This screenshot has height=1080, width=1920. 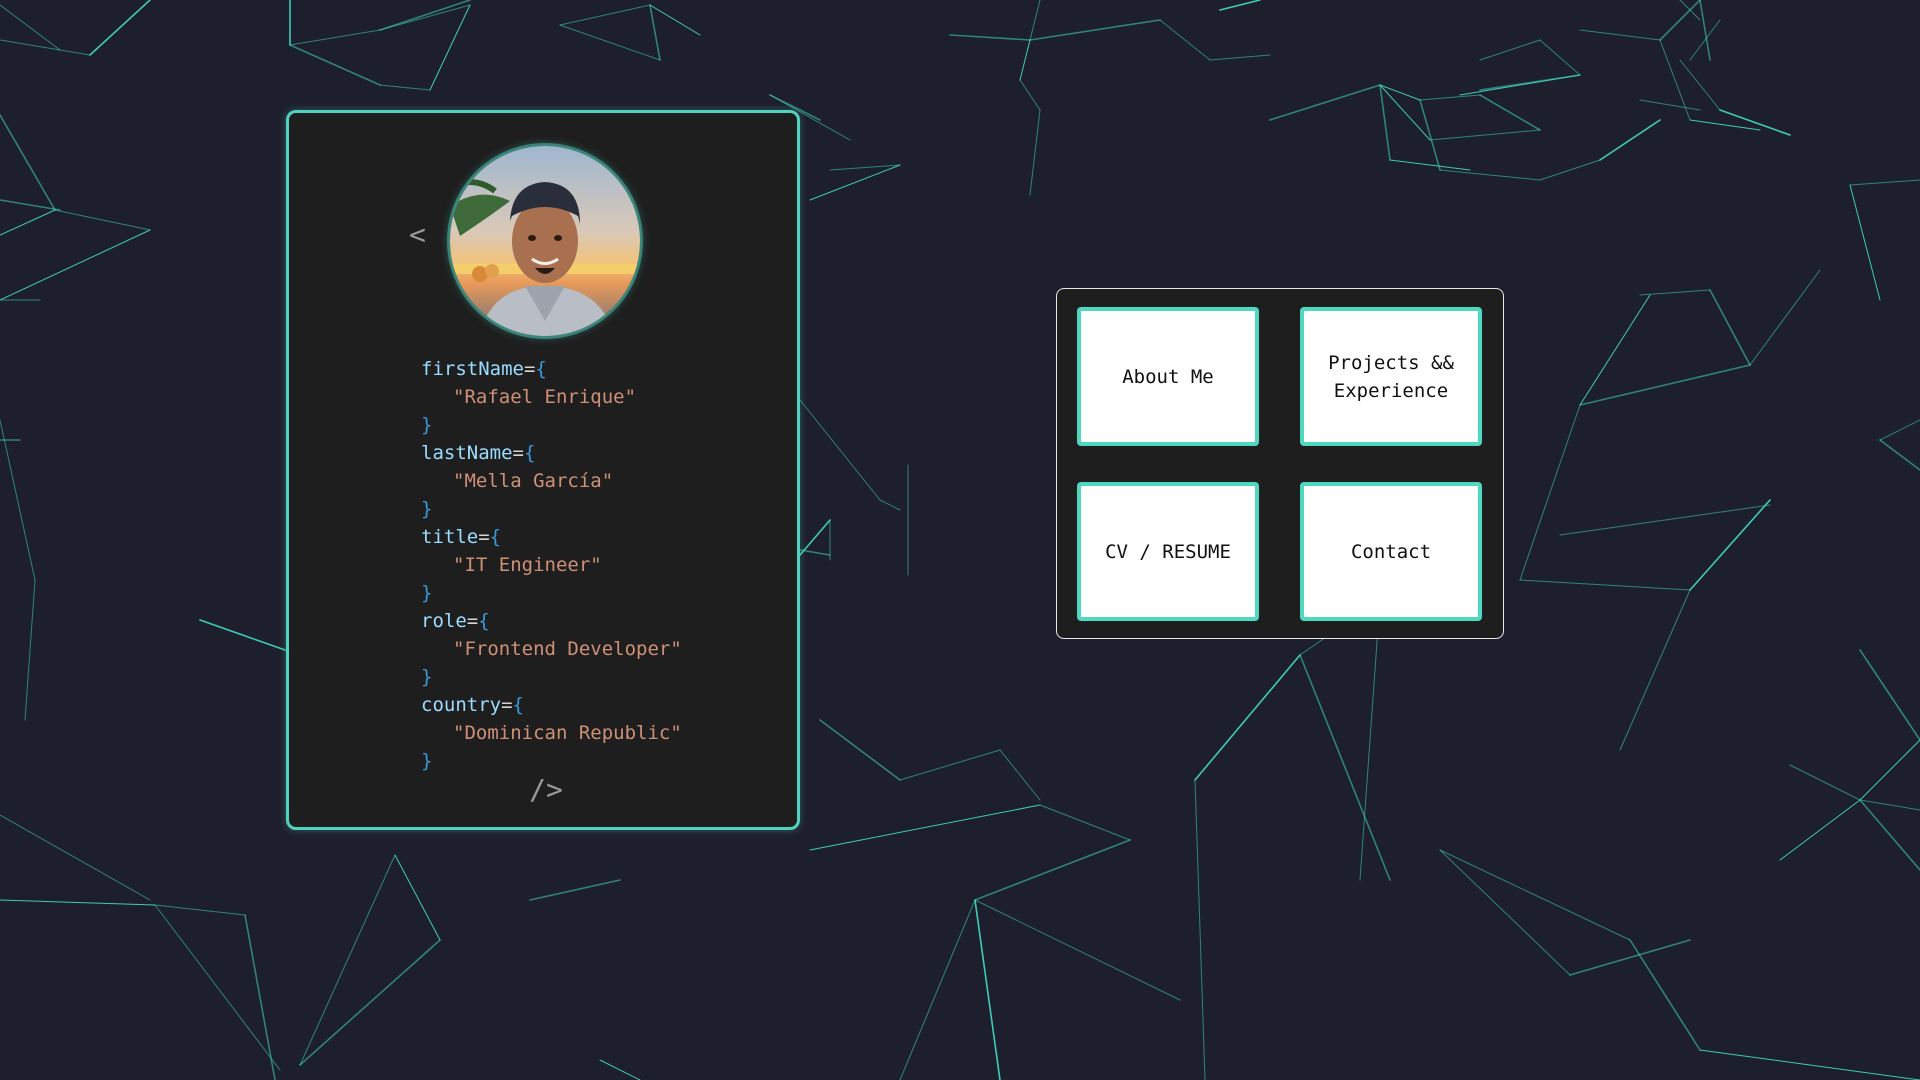 What do you see at coordinates (591, 705) in the screenshot?
I see `code-field-key-line: country={` at bounding box center [591, 705].